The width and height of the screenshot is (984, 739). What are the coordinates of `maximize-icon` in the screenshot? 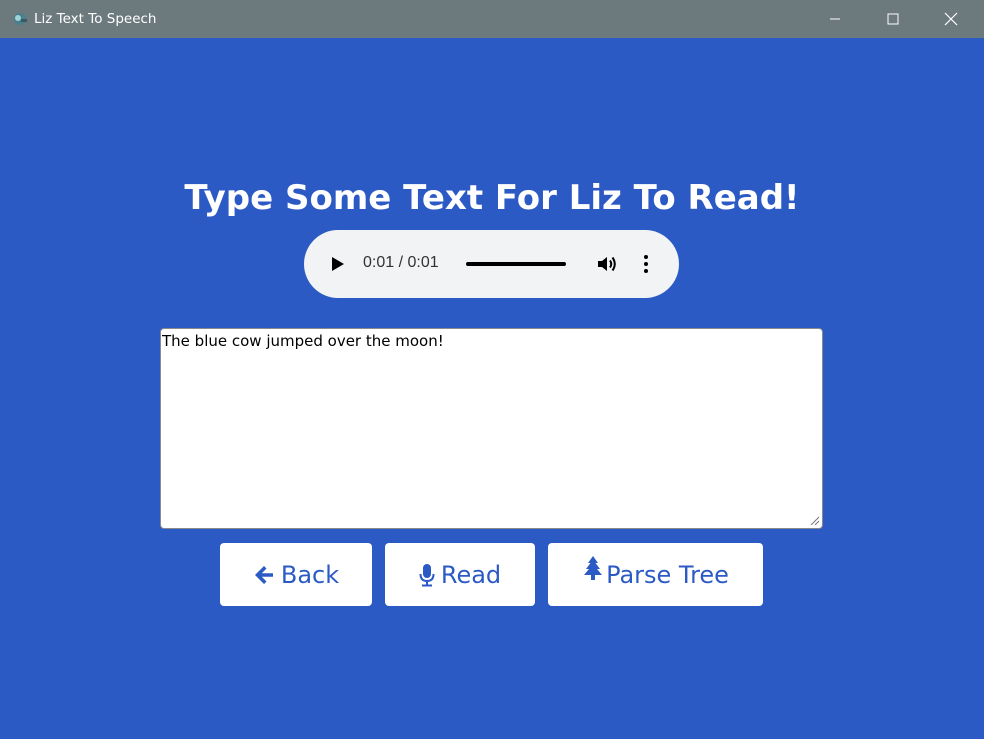 It's located at (893, 19).